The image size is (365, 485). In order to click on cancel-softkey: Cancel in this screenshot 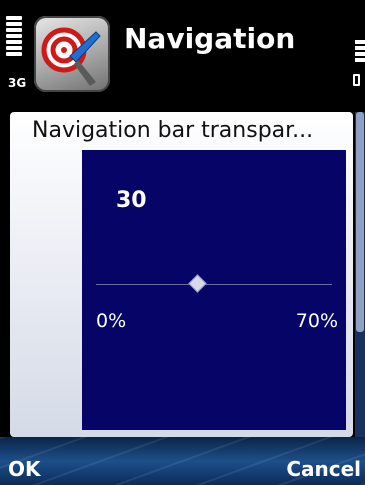, I will do `click(323, 469)`.